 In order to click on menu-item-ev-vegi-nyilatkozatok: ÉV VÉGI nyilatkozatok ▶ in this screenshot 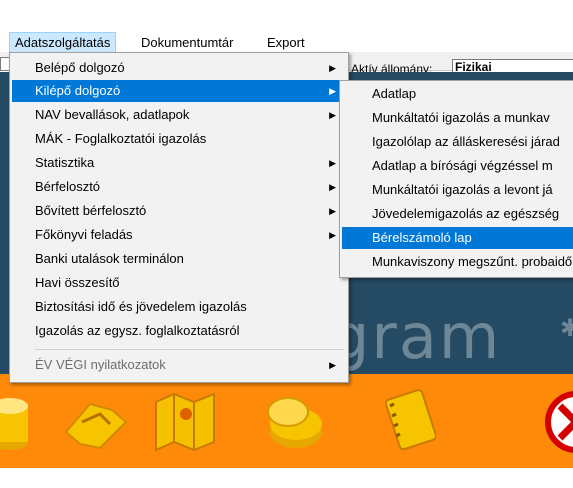, I will do `click(179, 365)`.